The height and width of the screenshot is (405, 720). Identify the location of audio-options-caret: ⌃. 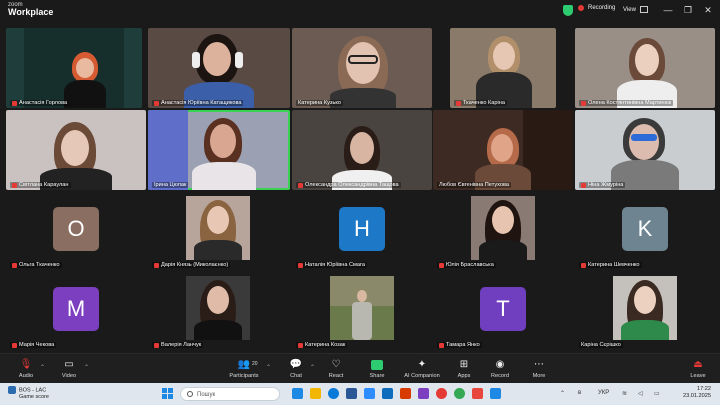
(42, 367).